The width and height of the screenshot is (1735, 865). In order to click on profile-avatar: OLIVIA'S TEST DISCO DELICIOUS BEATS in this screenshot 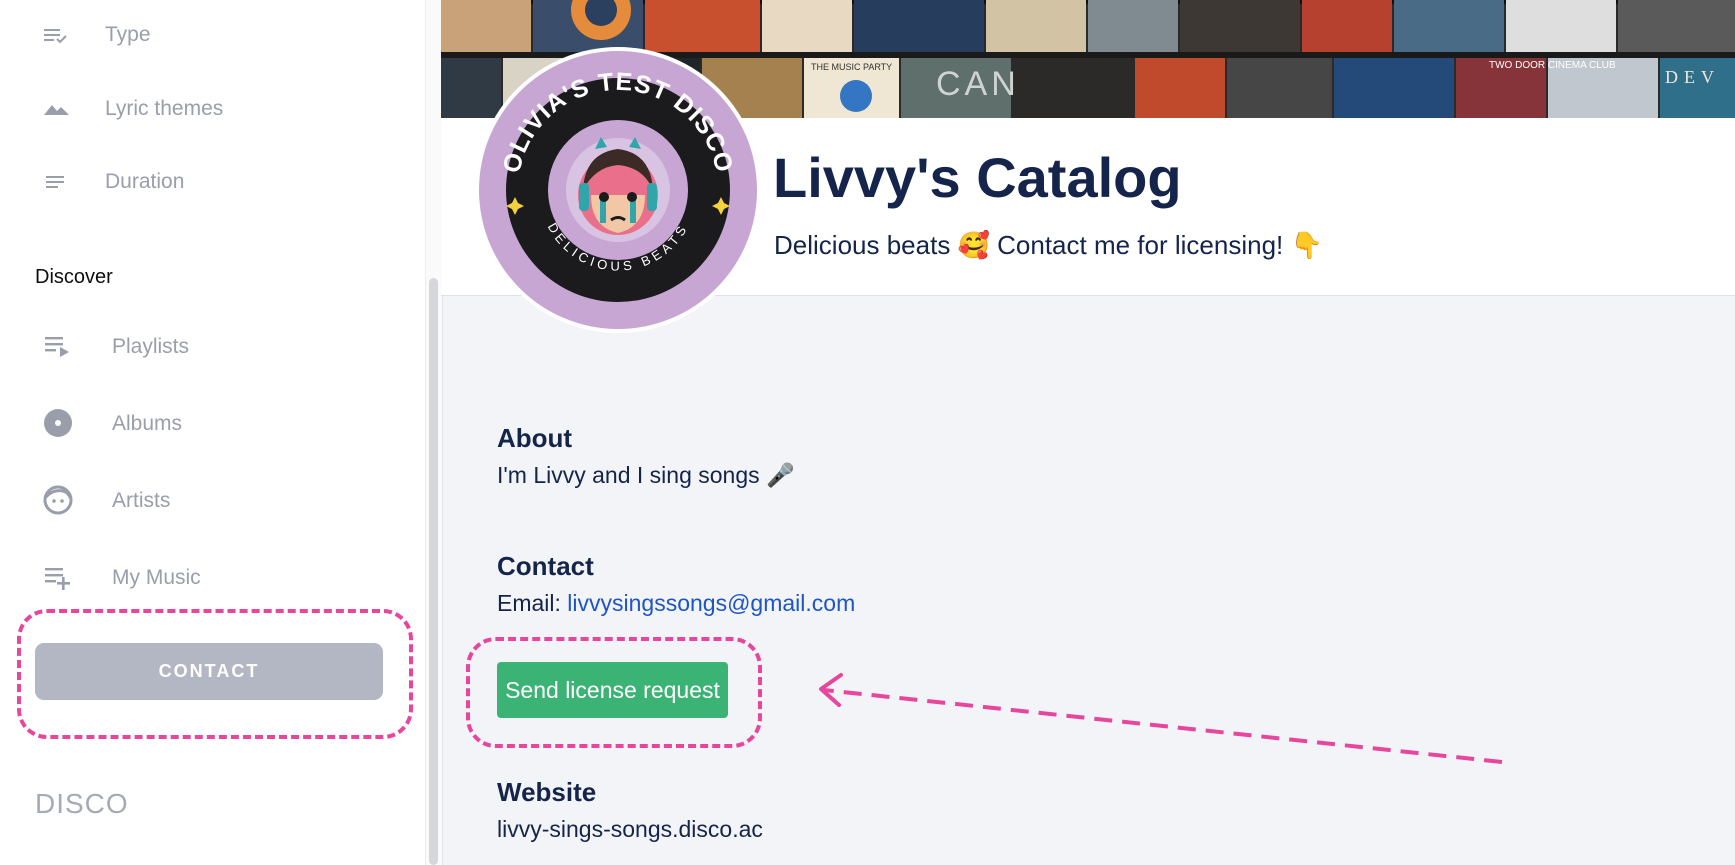, I will do `click(618, 190)`.